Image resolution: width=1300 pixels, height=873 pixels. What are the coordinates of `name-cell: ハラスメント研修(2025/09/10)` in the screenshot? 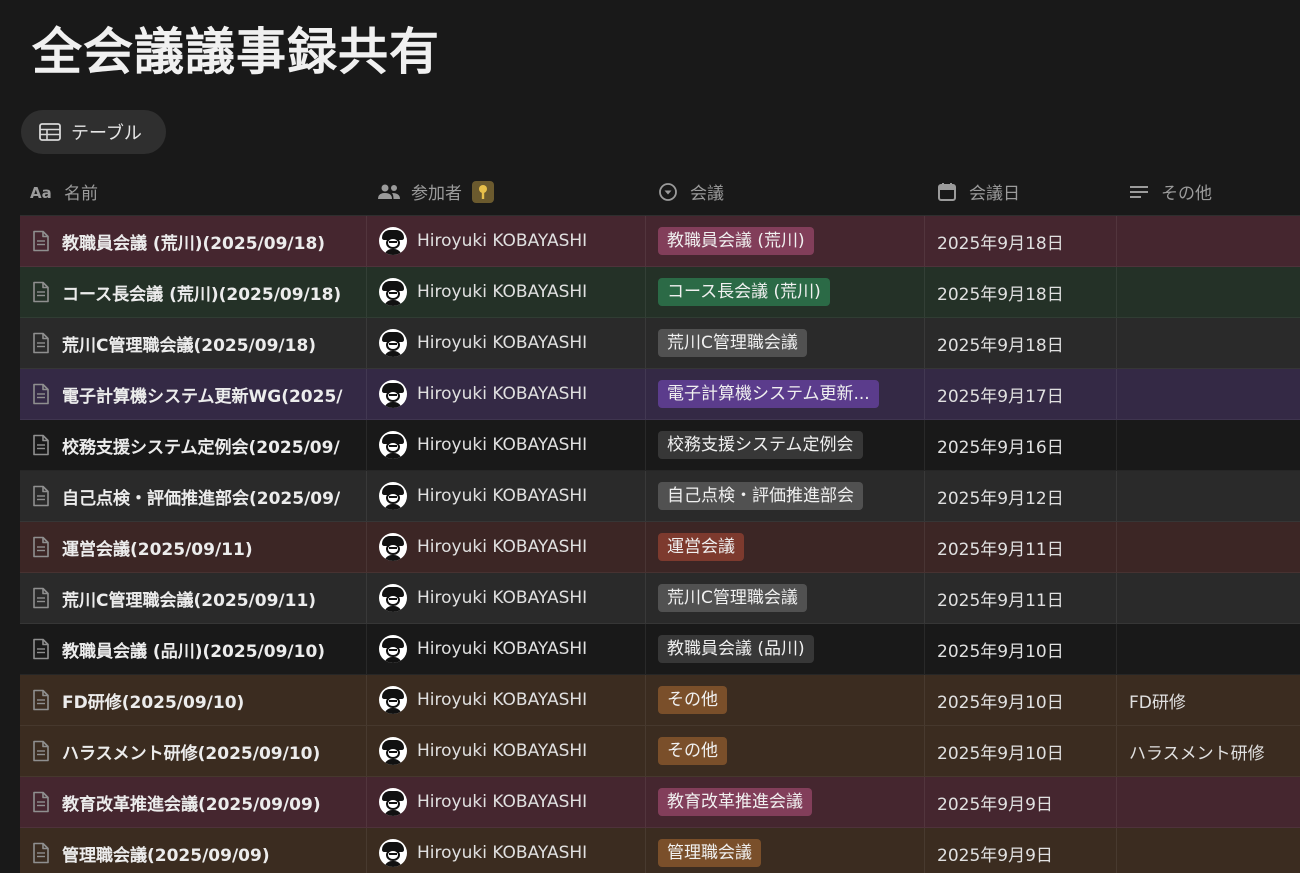 It's located at (193, 751).